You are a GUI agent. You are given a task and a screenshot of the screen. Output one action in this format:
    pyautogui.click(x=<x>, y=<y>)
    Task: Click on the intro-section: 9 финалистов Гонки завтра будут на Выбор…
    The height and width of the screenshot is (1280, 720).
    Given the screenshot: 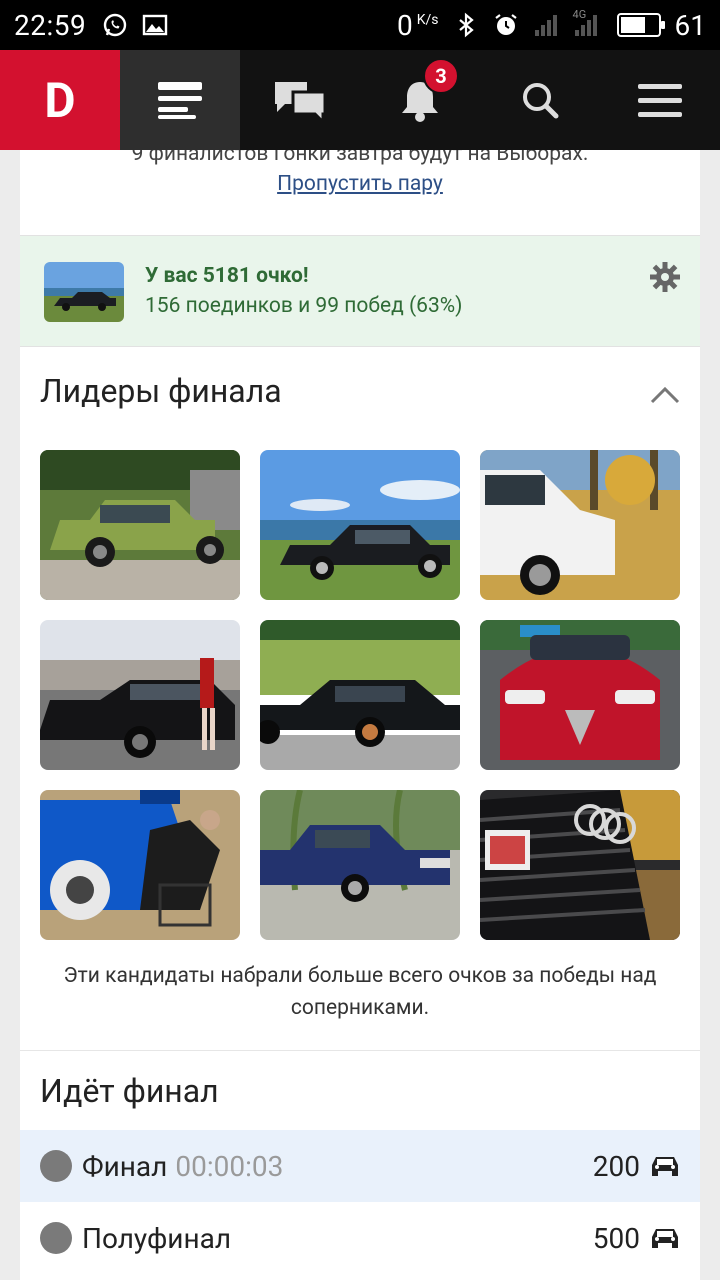 What is the action you would take?
    pyautogui.click(x=360, y=173)
    